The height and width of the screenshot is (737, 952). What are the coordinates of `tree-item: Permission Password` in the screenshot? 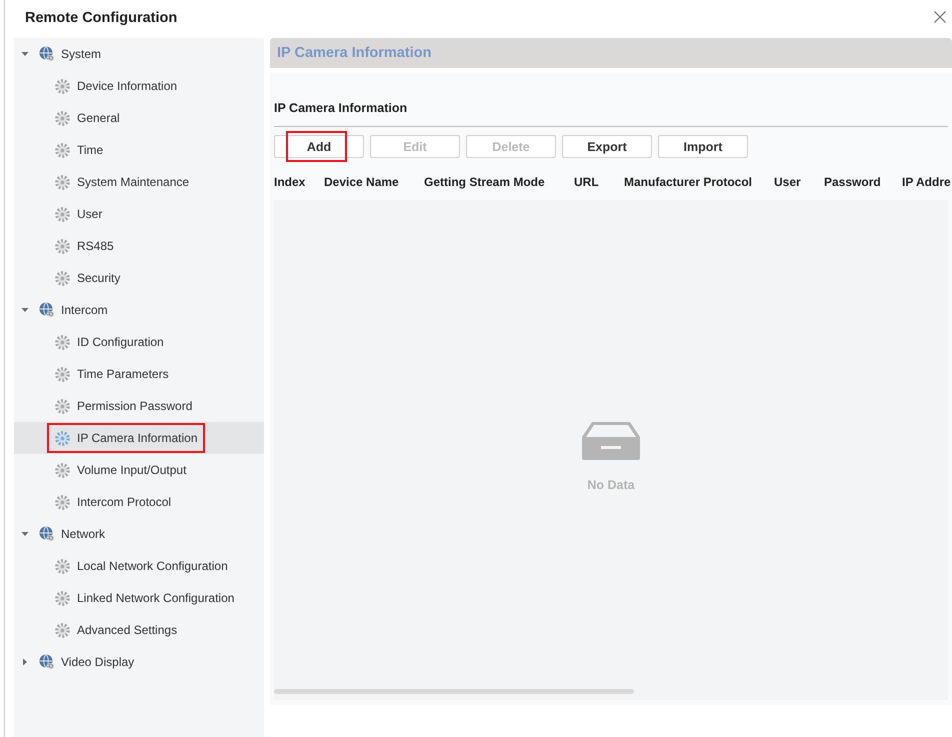 It's located at (139, 406).